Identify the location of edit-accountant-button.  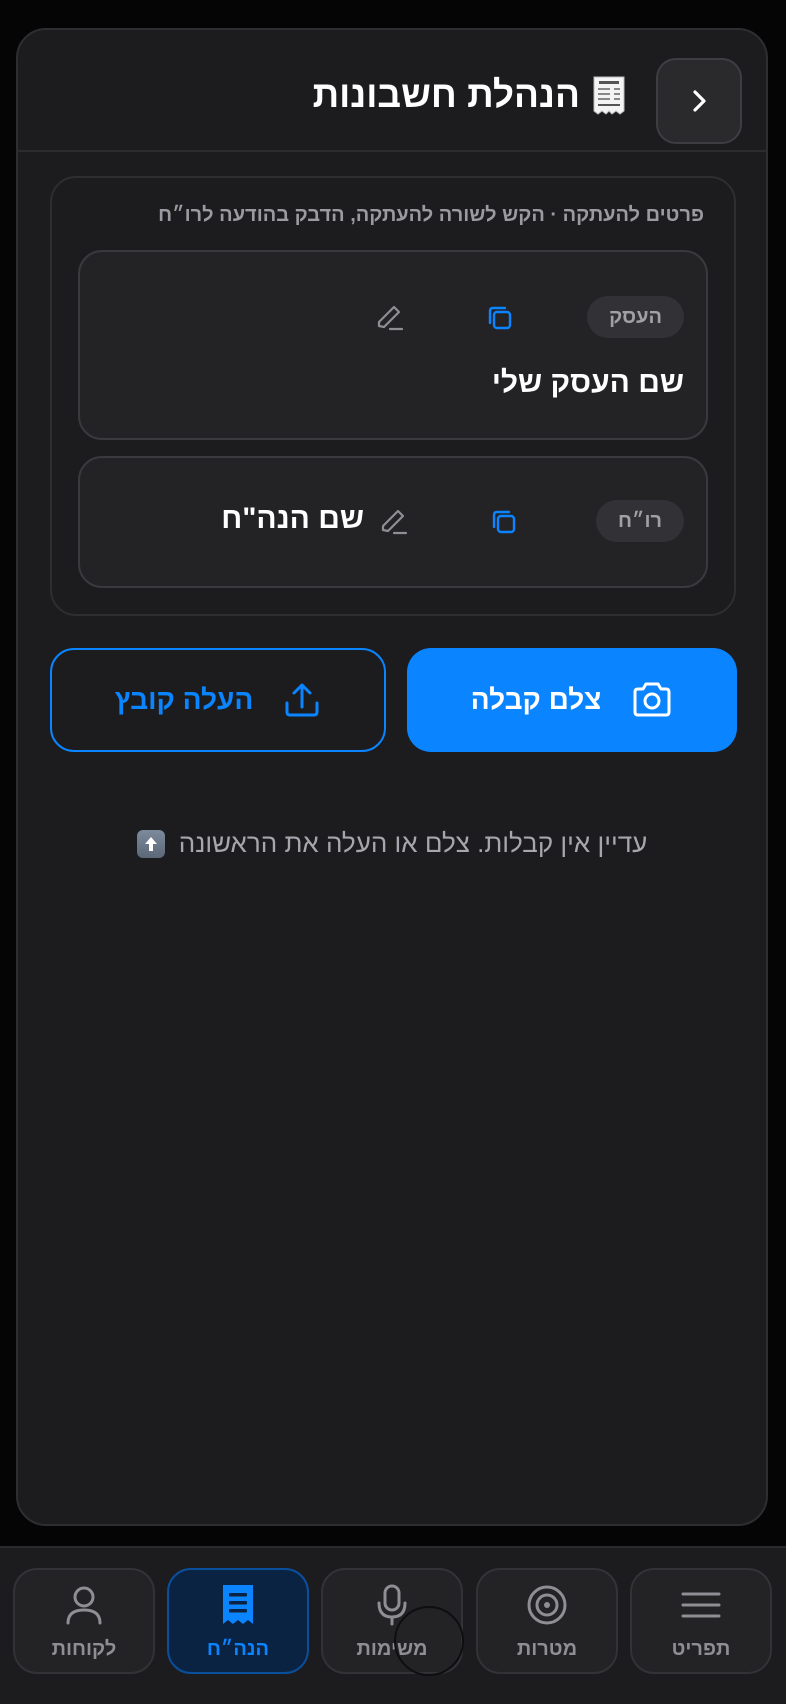
(394, 522).